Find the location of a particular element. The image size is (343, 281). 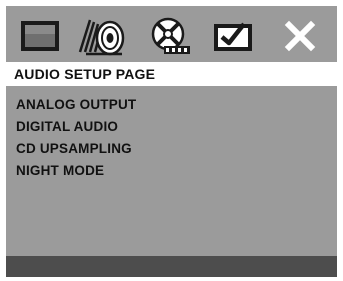

tab-video-setup is located at coordinates (170, 36).